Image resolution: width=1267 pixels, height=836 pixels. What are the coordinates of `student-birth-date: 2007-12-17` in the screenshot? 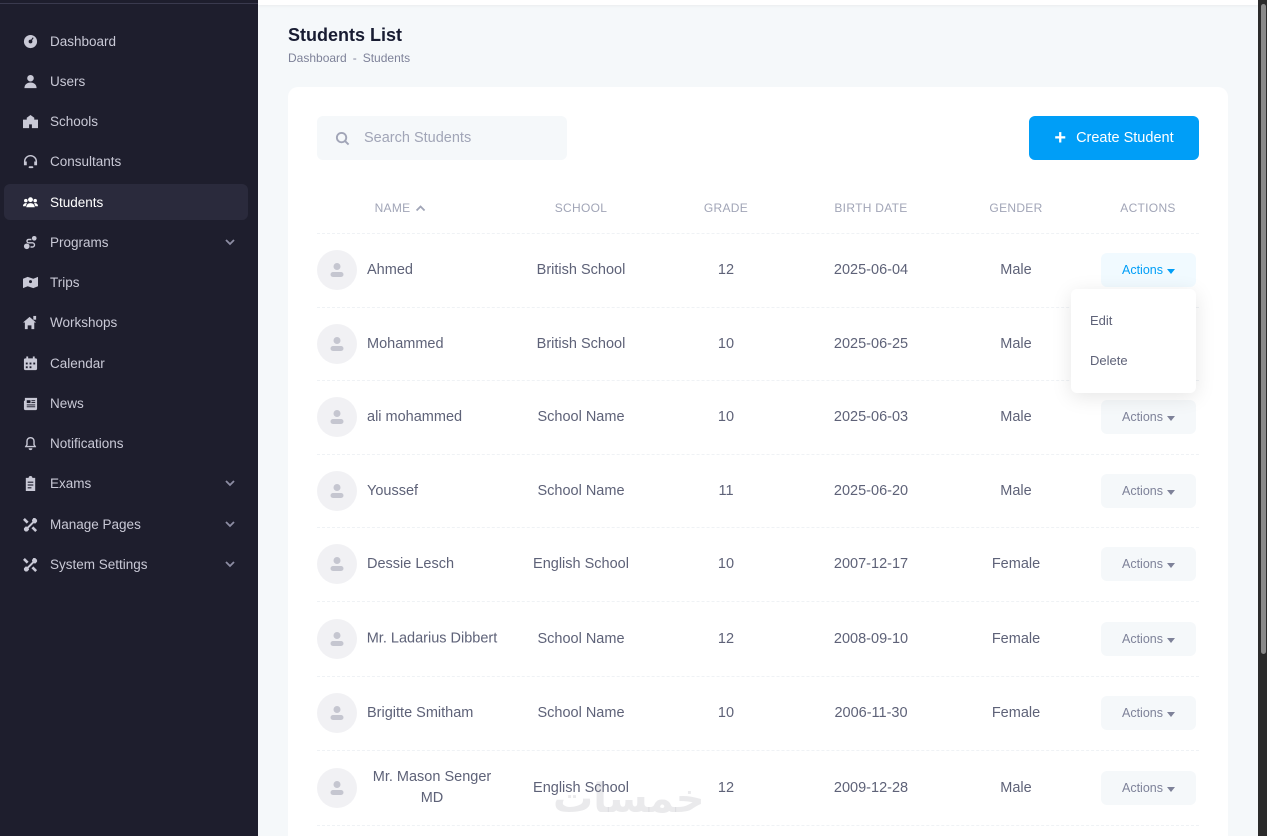 It's located at (871, 564).